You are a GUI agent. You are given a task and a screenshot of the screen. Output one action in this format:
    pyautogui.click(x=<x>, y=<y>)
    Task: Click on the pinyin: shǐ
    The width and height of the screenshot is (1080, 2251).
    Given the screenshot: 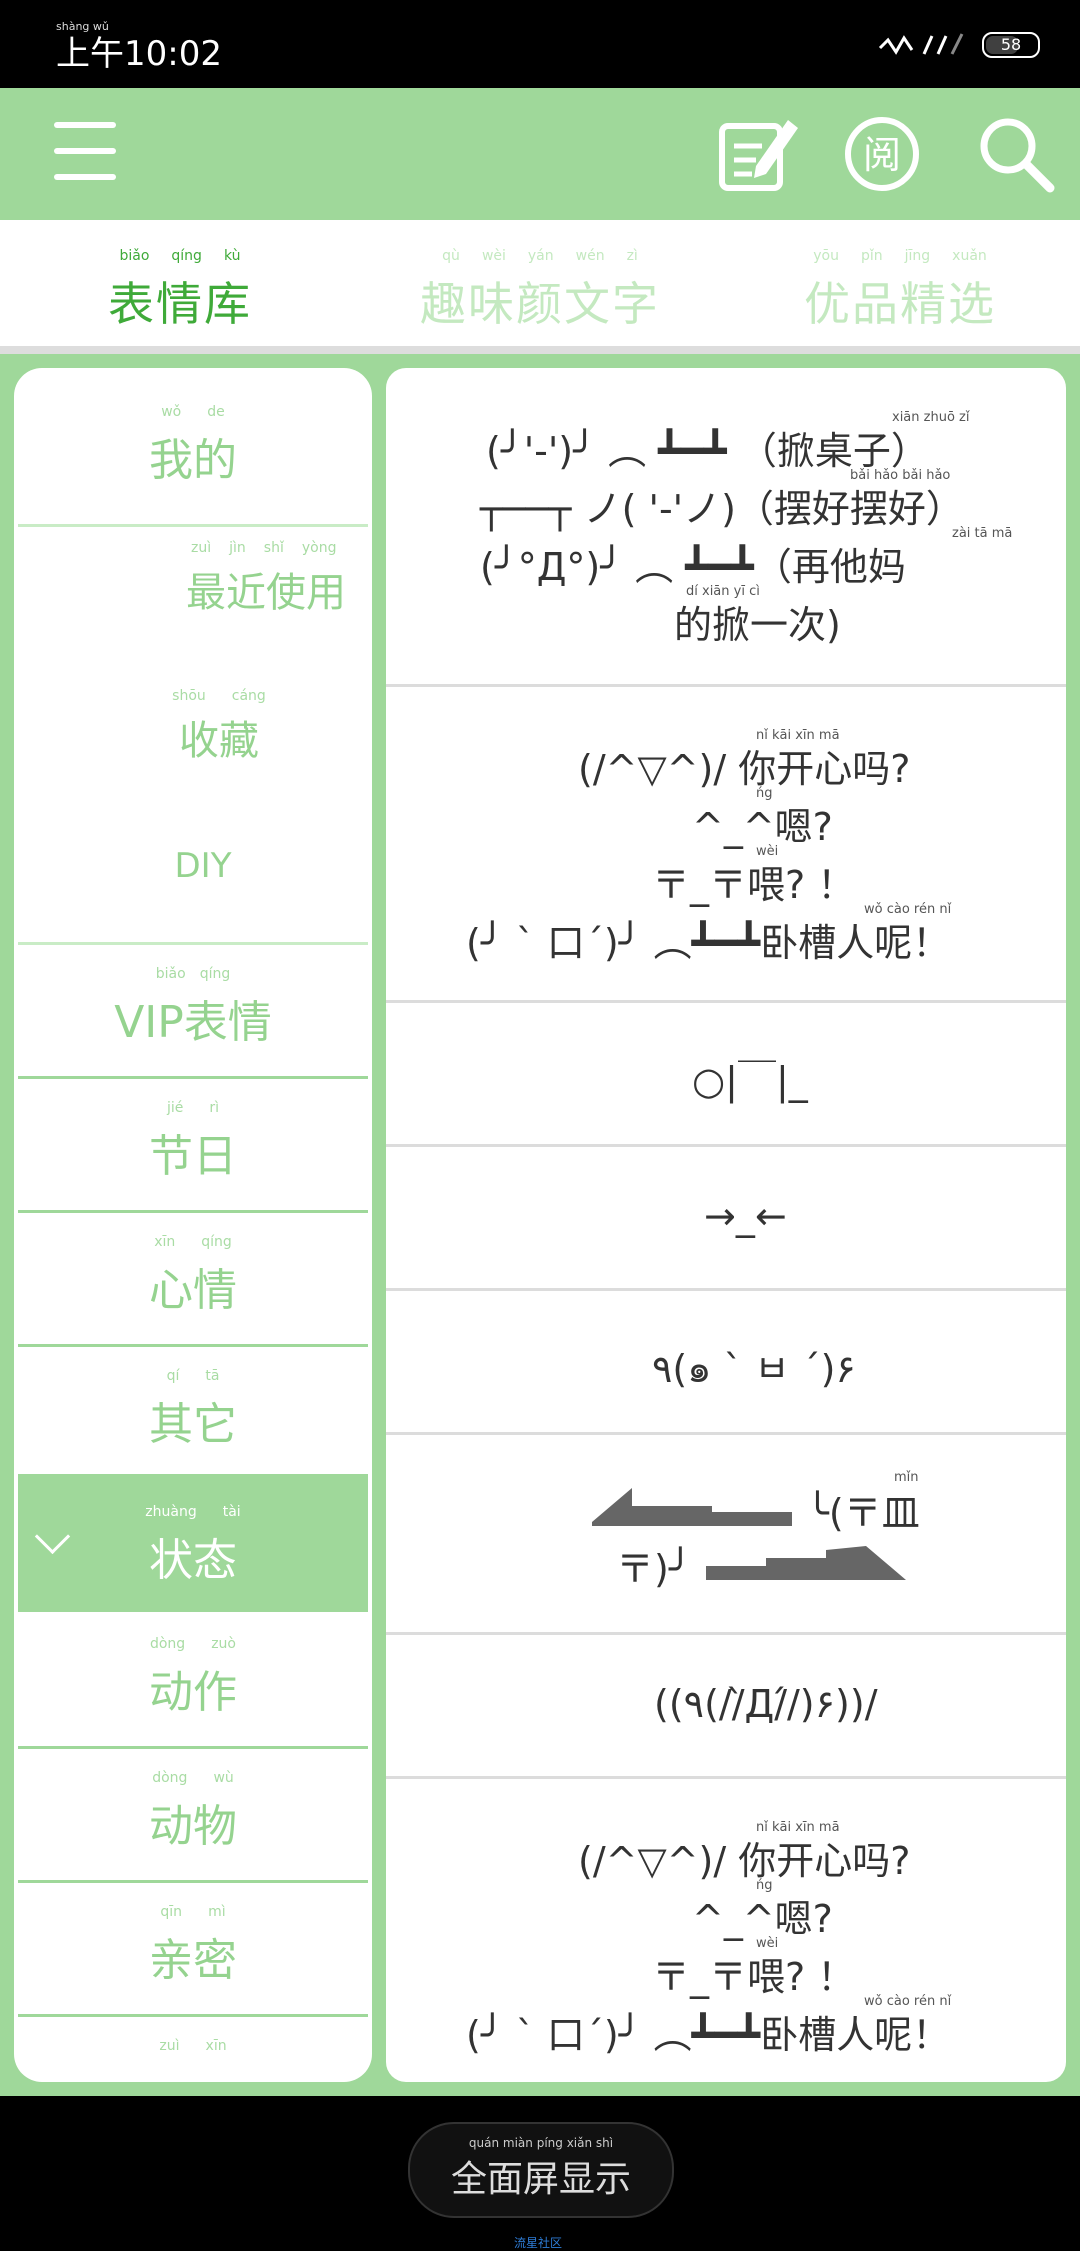 What is the action you would take?
    pyautogui.click(x=273, y=548)
    